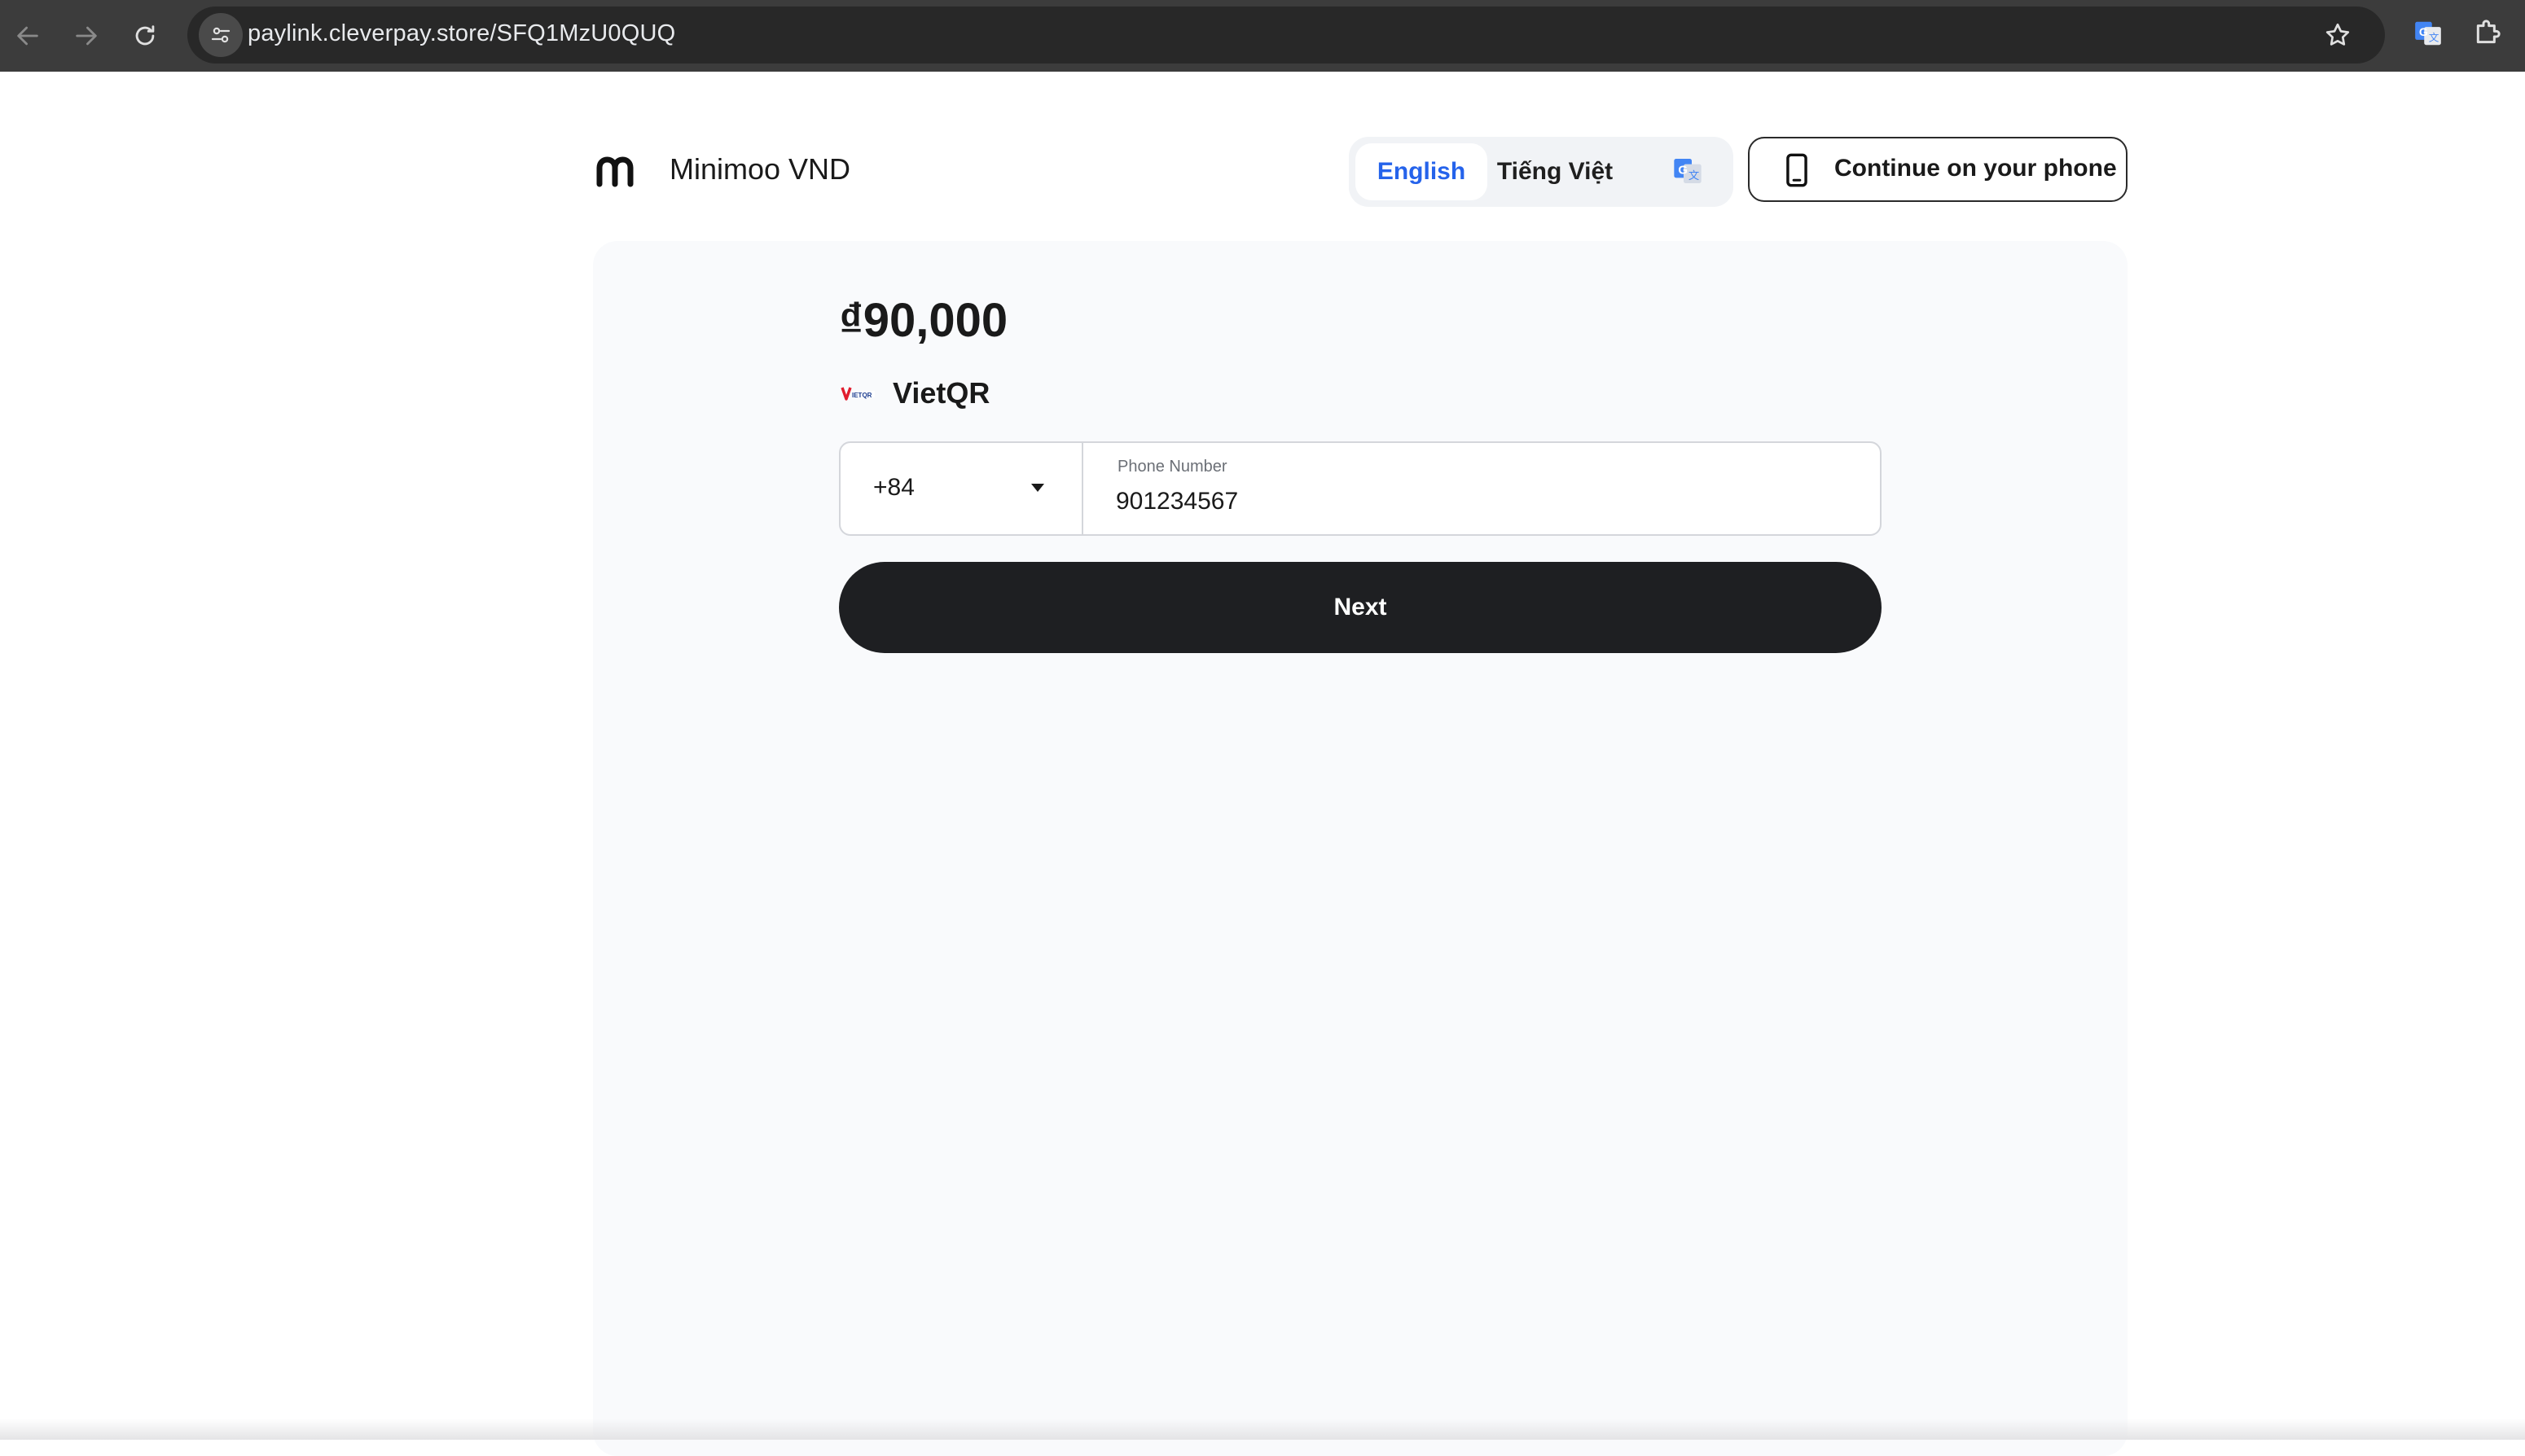  Describe the element at coordinates (862, 395) in the screenshot. I see `svg-text: IETQR` at that location.